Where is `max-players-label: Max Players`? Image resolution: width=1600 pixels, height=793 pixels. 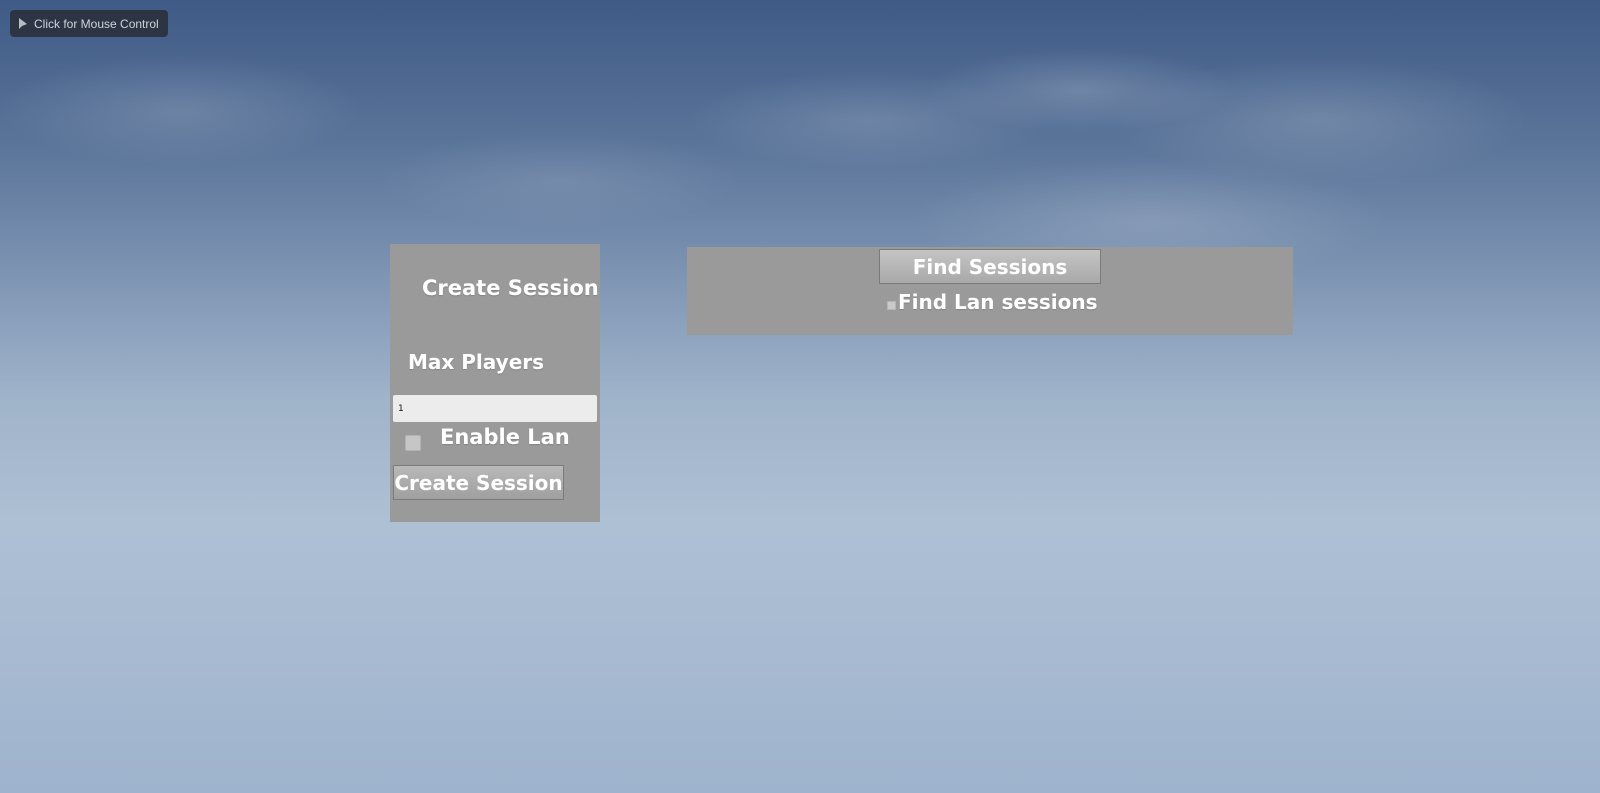
max-players-label: Max Players is located at coordinates (476, 362).